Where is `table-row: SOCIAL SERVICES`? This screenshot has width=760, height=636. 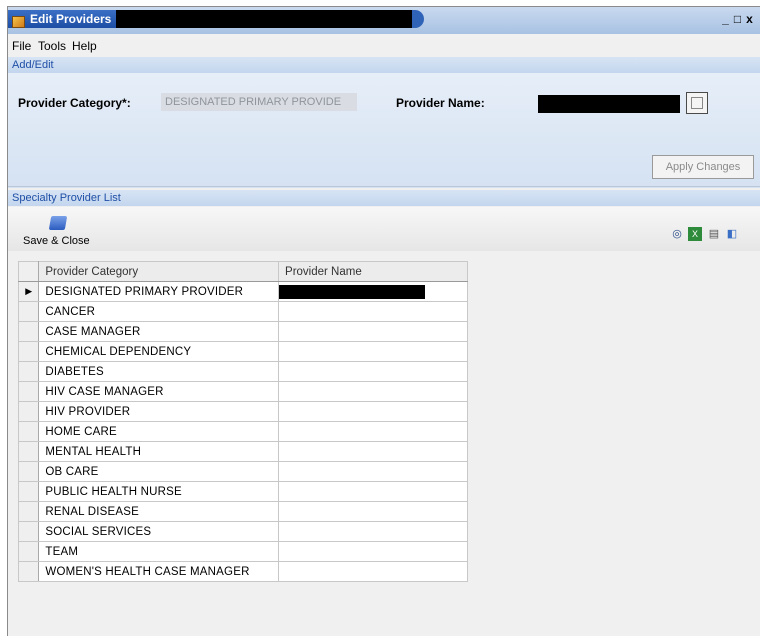
table-row: SOCIAL SERVICES is located at coordinates (242, 531).